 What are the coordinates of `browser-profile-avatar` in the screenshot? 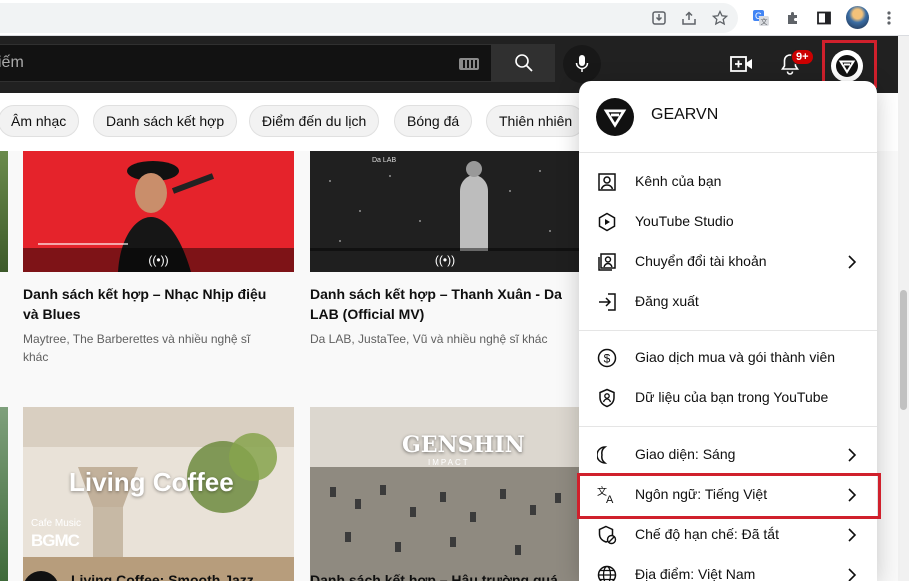 It's located at (857, 17).